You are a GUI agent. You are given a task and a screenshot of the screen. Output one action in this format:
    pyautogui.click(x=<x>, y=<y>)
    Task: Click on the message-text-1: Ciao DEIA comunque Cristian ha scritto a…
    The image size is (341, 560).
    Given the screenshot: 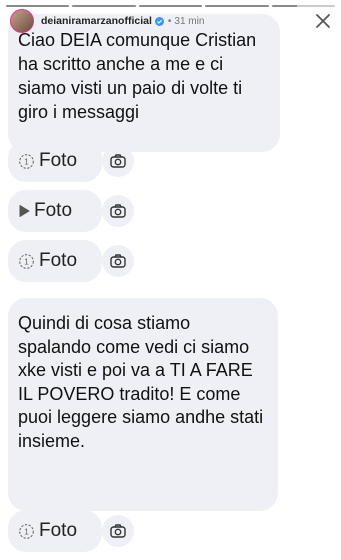 What is the action you would take?
    pyautogui.click(x=137, y=76)
    